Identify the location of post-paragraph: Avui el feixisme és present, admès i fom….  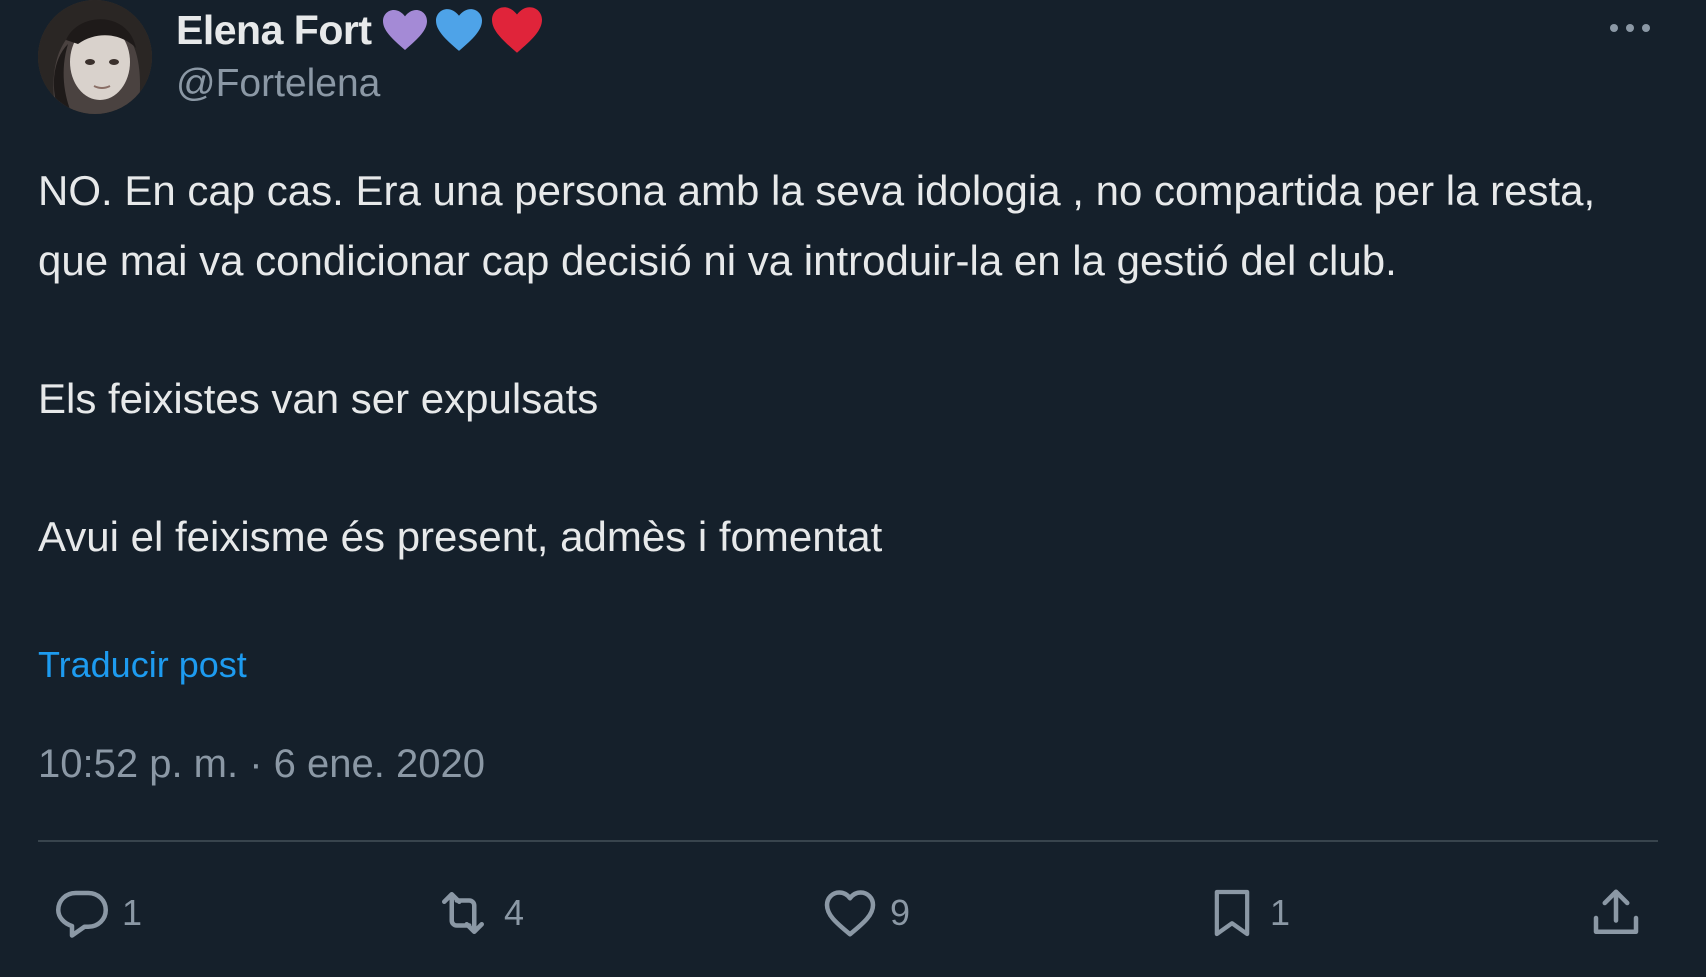
(460, 536).